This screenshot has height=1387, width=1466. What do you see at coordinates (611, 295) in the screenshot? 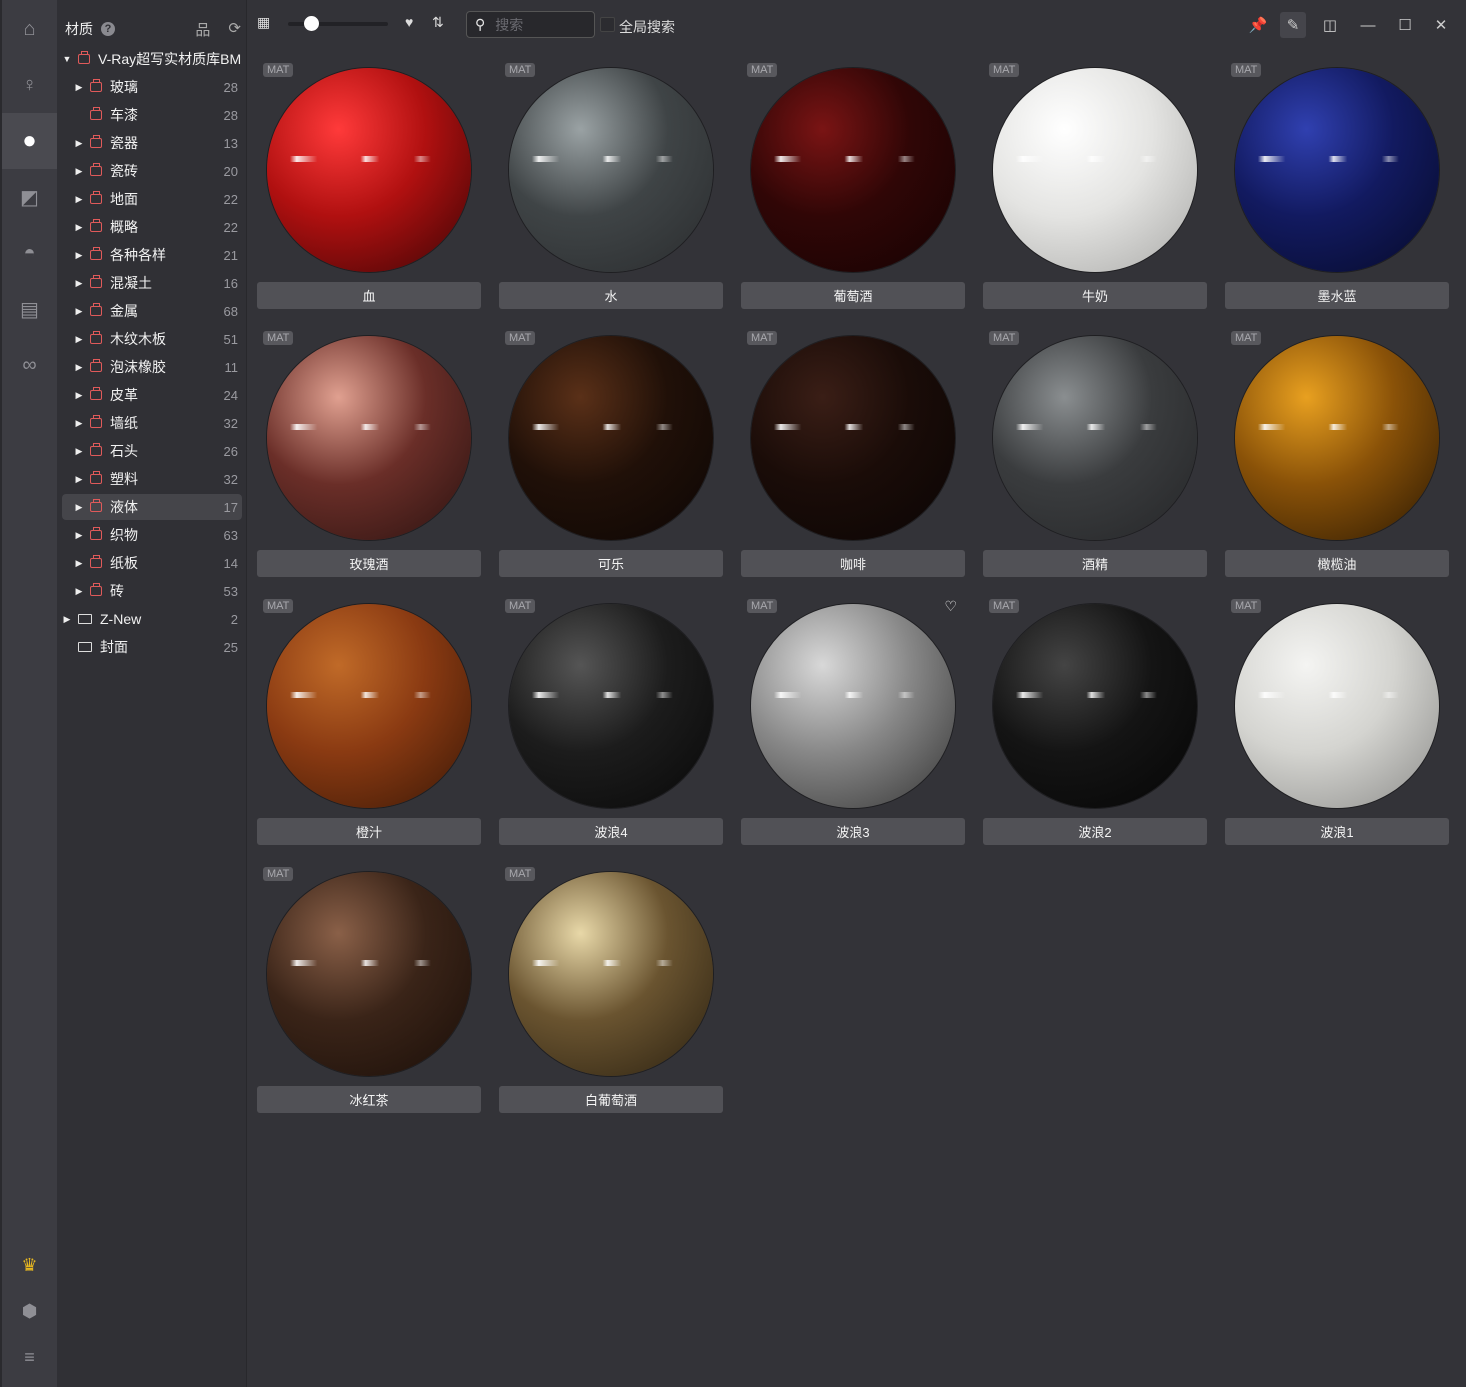
I see `material-name: 水` at bounding box center [611, 295].